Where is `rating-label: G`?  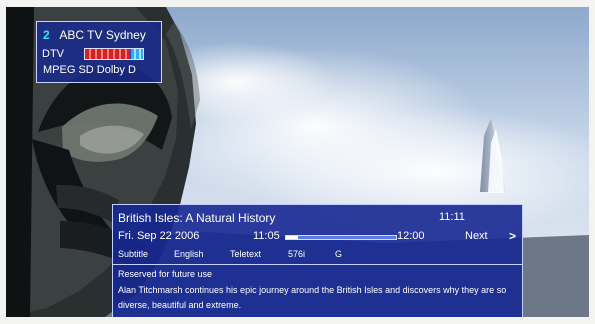 rating-label: G is located at coordinates (339, 254).